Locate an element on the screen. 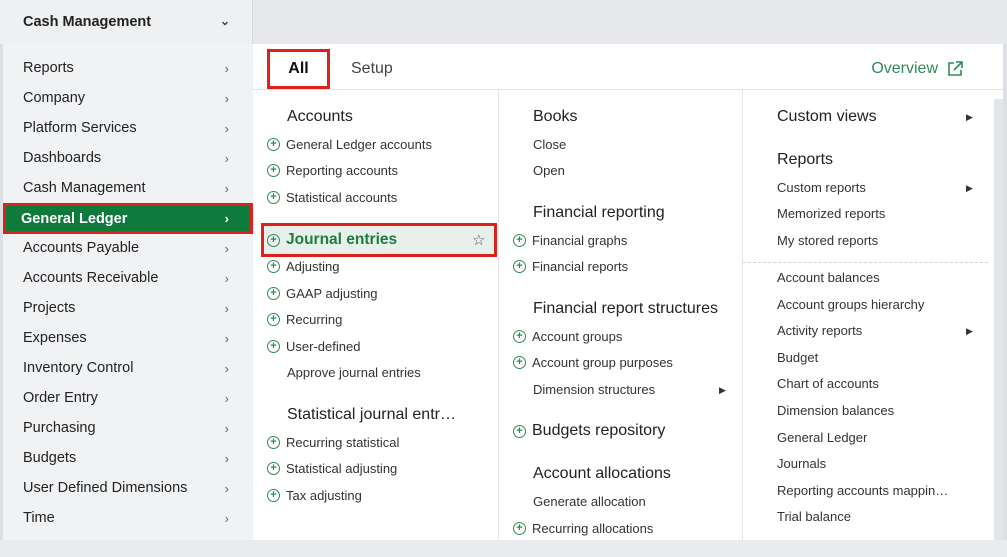 The image size is (1007, 557). menu-item: Trial balance is located at coordinates (814, 516).